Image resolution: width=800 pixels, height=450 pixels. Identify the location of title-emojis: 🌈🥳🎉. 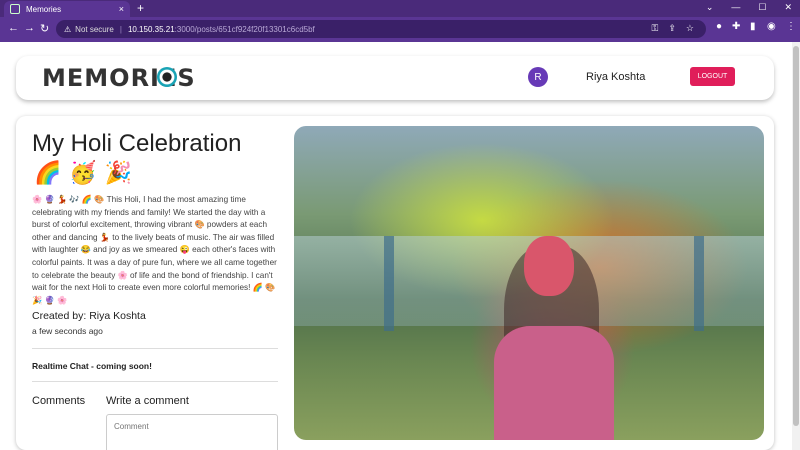
(87, 172).